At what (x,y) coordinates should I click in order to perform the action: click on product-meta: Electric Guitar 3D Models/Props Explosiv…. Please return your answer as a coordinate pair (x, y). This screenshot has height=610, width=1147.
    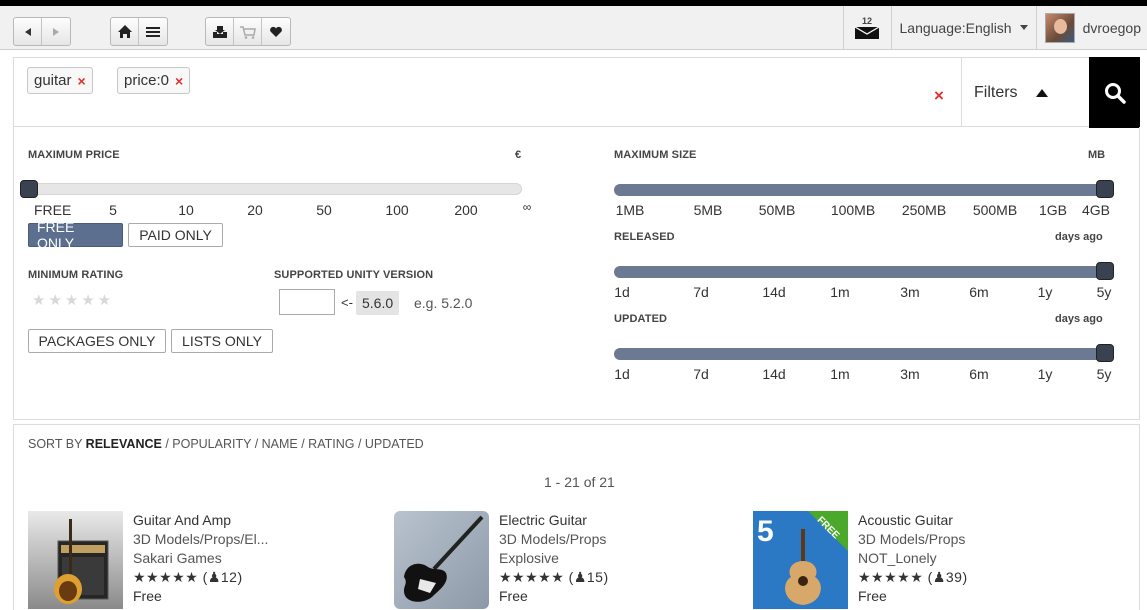
    Looking at the image, I should click on (554, 558).